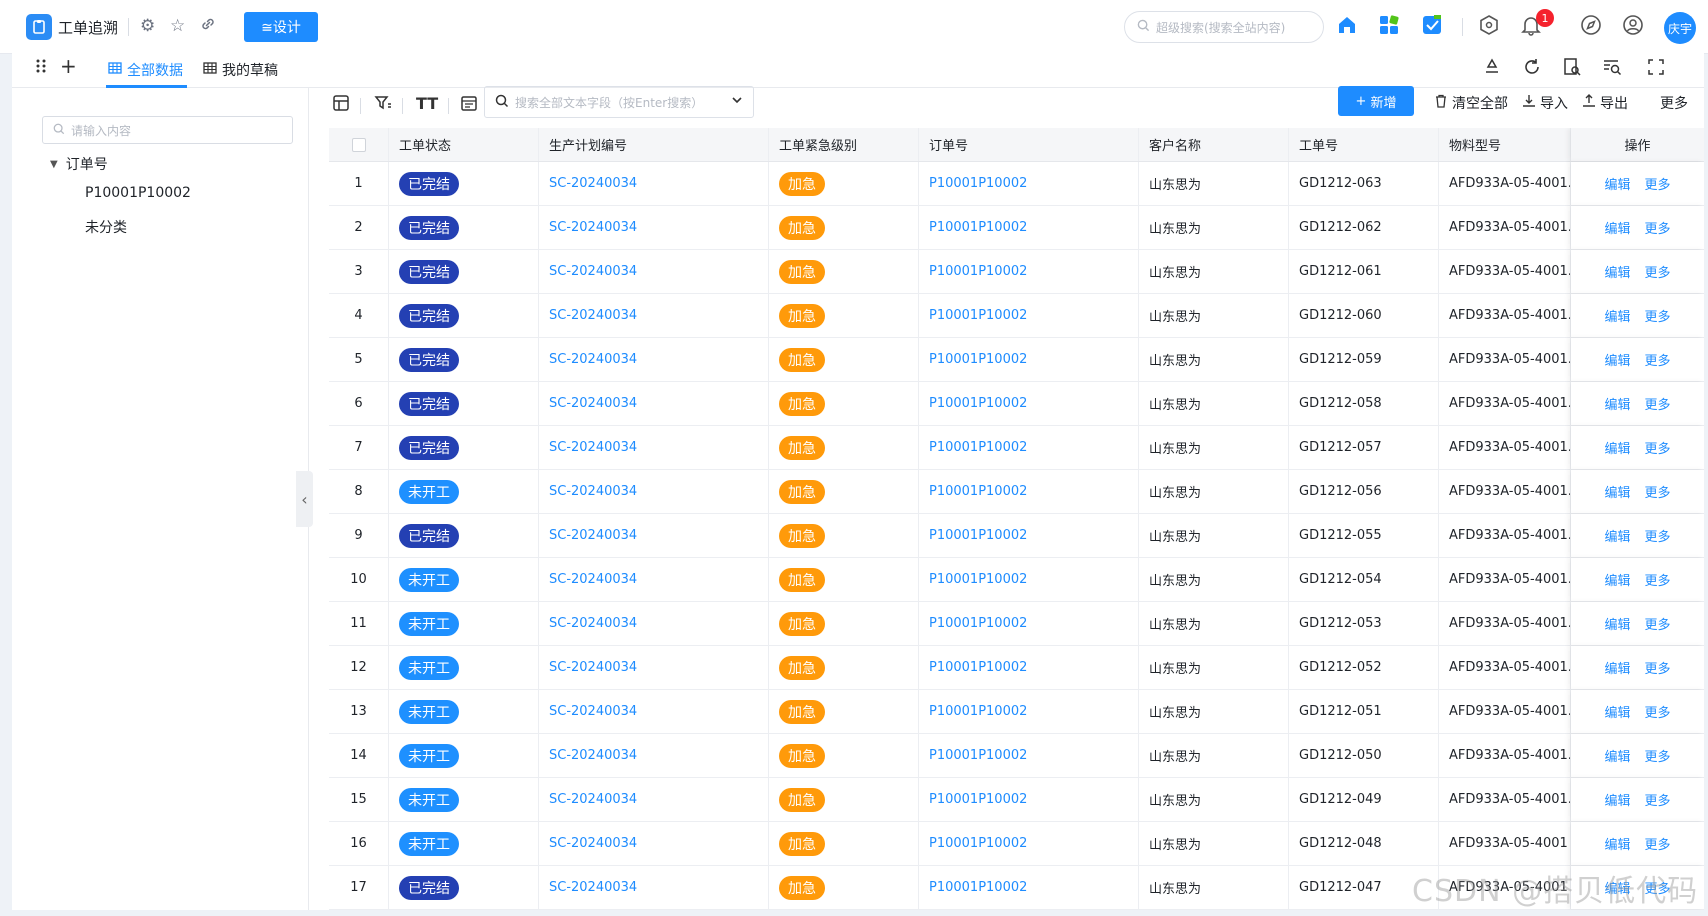 Image resolution: width=1708 pixels, height=916 pixels. I want to click on user-icon, so click(1633, 27).